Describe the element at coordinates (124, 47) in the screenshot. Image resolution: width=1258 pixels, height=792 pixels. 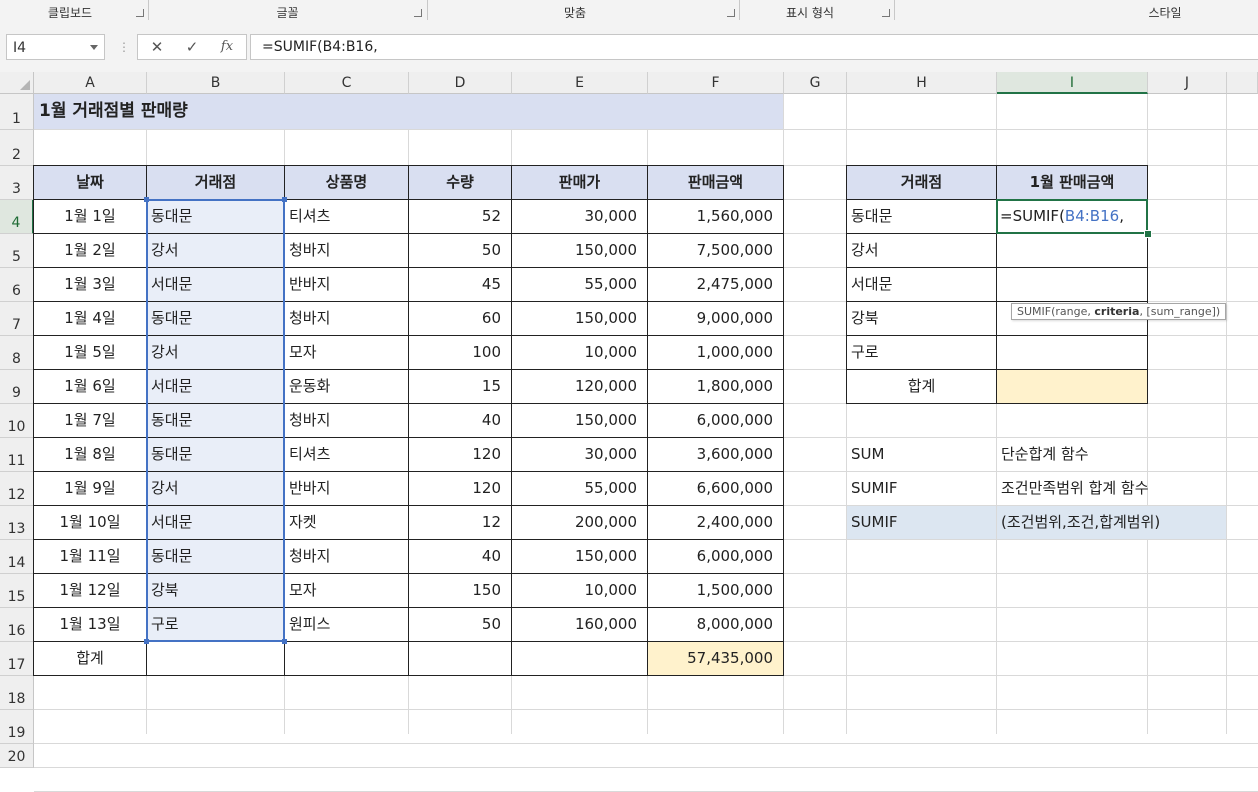
I see `more-options-icon: ⋮` at that location.